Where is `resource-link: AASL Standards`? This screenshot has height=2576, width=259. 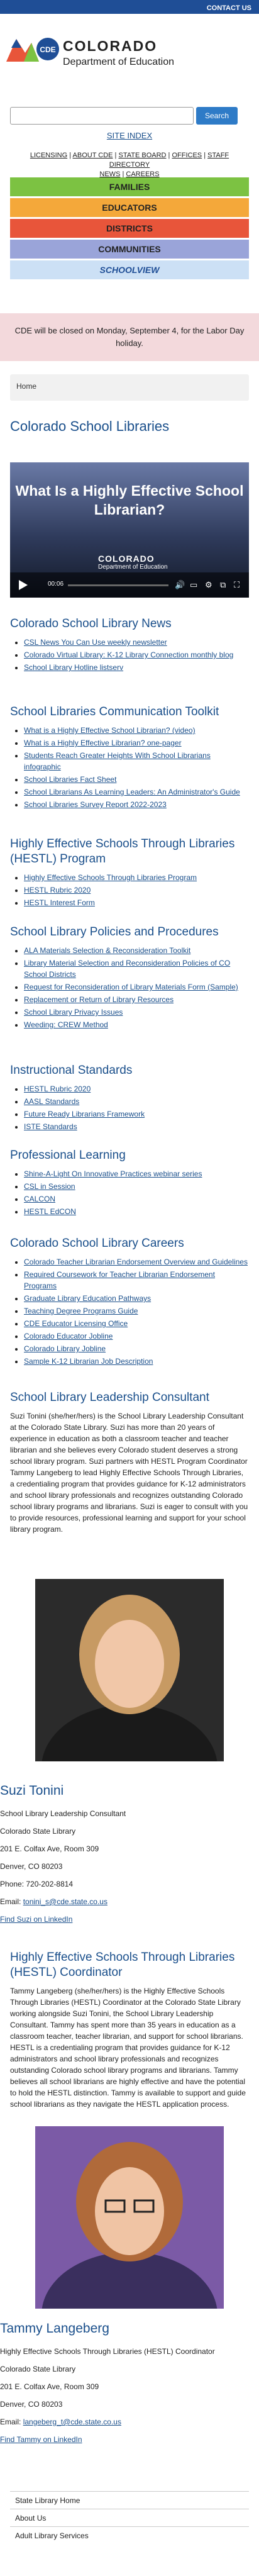
resource-link: AASL Standards is located at coordinates (52, 1101).